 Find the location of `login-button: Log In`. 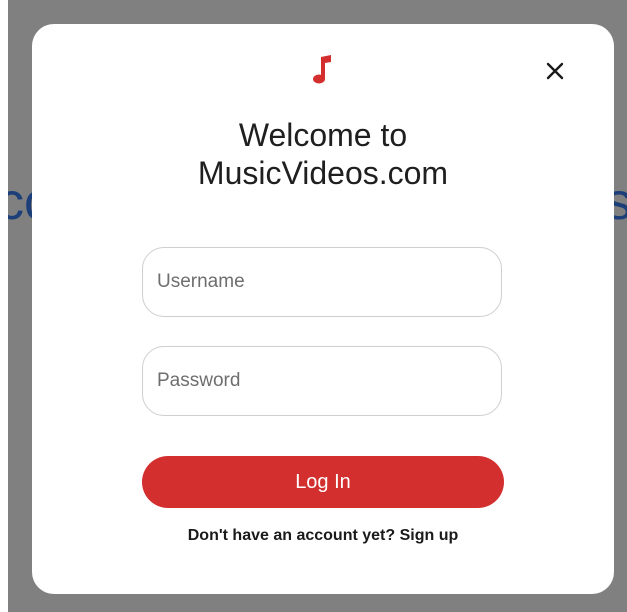

login-button: Log In is located at coordinates (323, 482).